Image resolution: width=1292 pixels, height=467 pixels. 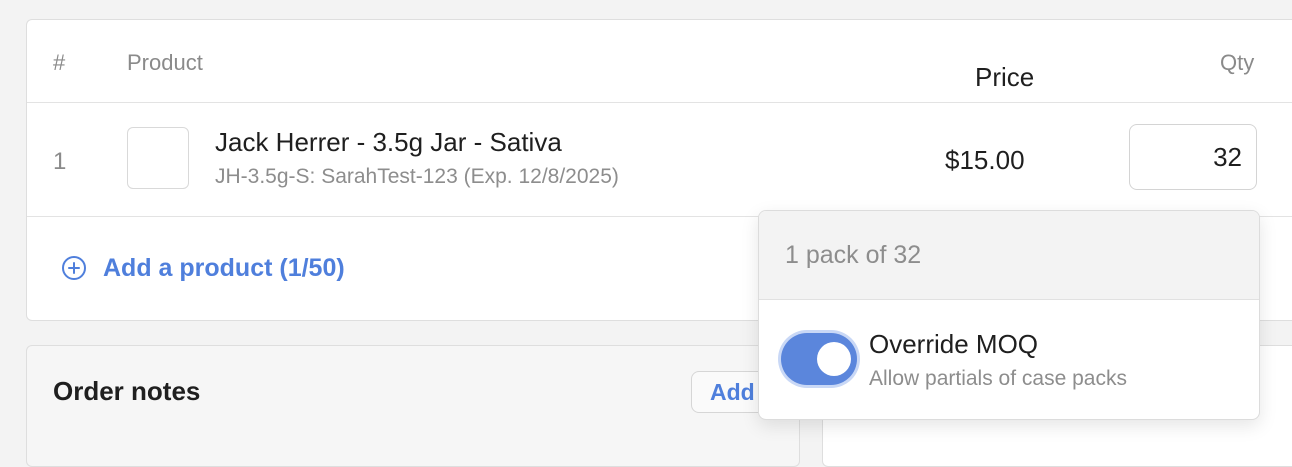 I want to click on plus-circle-icon, so click(x=74, y=268).